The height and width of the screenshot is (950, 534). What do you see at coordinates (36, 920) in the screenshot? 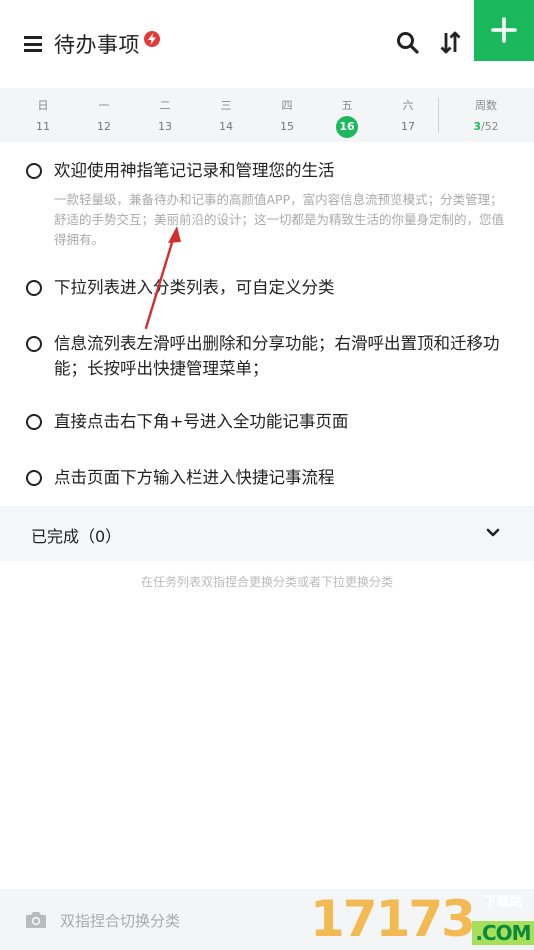
I see `camera-icon` at bounding box center [36, 920].